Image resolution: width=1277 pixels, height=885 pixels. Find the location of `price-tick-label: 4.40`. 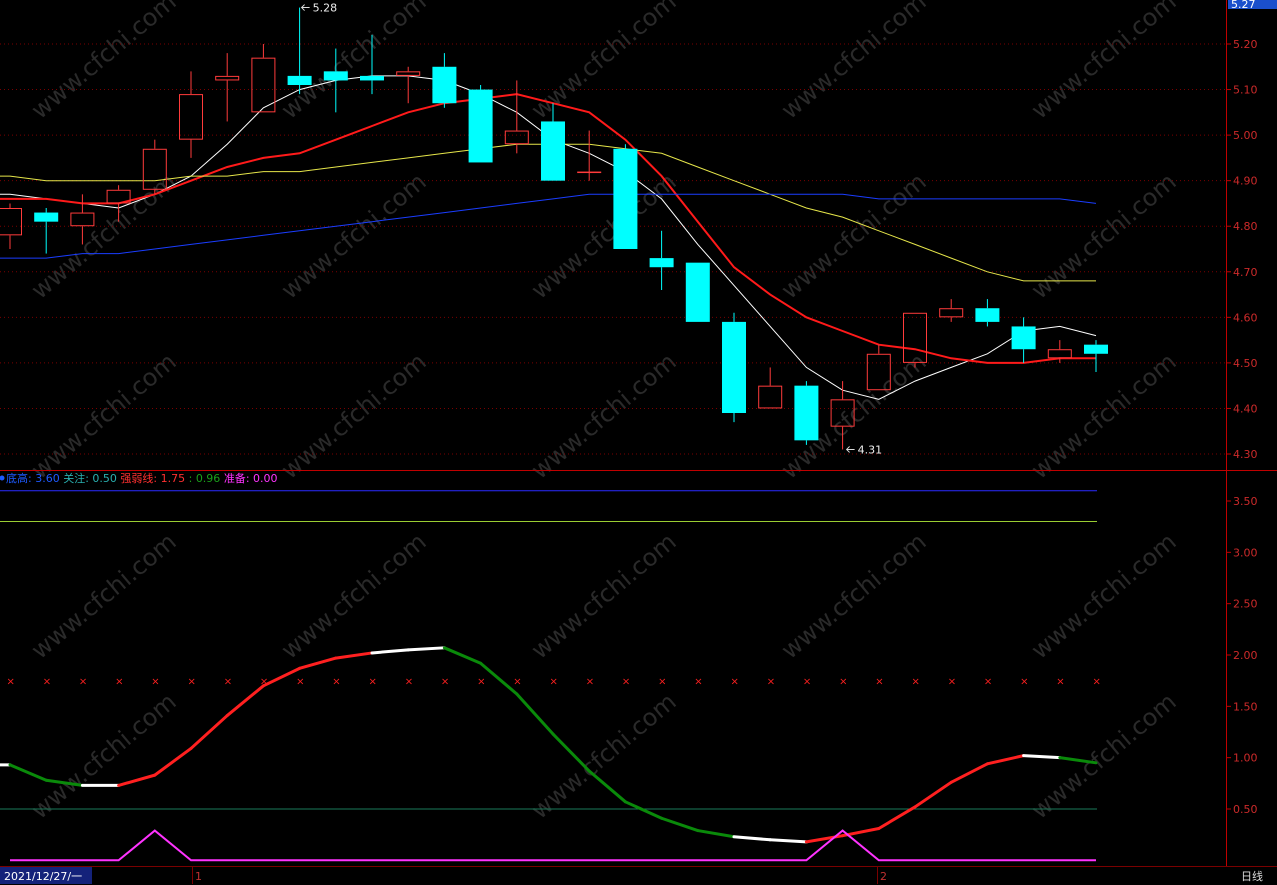

price-tick-label: 4.40 is located at coordinates (1245, 408).